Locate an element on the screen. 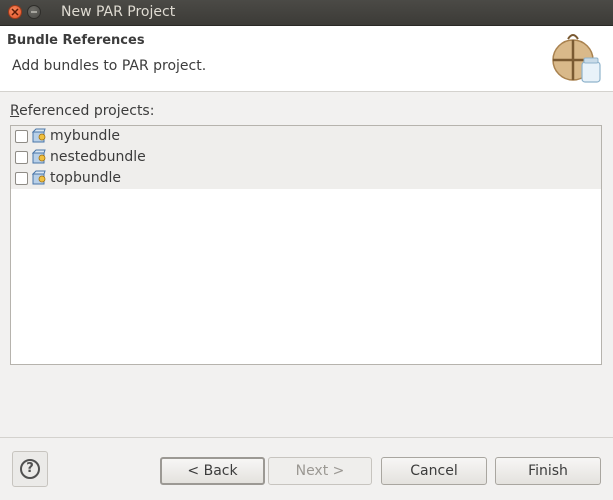 This screenshot has width=613, height=500. help-button: ? is located at coordinates (30, 469).